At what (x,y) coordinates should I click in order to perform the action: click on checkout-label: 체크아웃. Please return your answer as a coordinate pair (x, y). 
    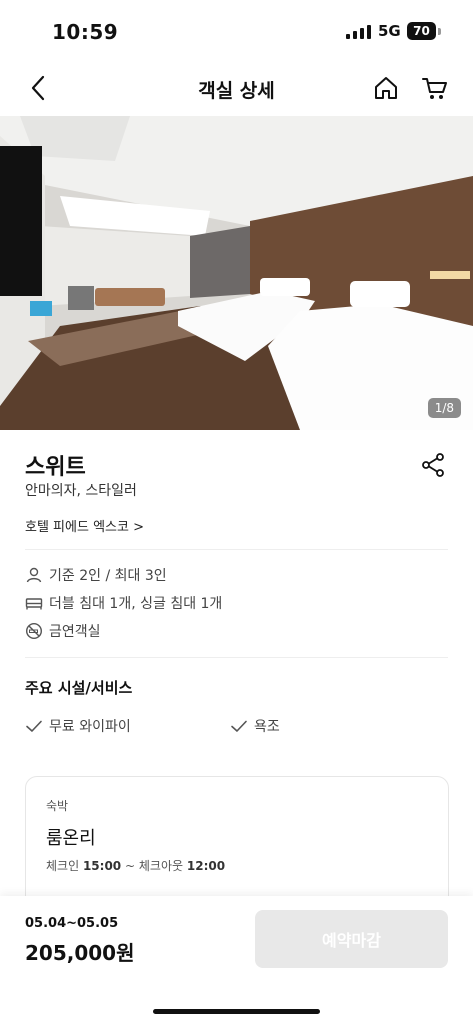
    Looking at the image, I should click on (161, 866).